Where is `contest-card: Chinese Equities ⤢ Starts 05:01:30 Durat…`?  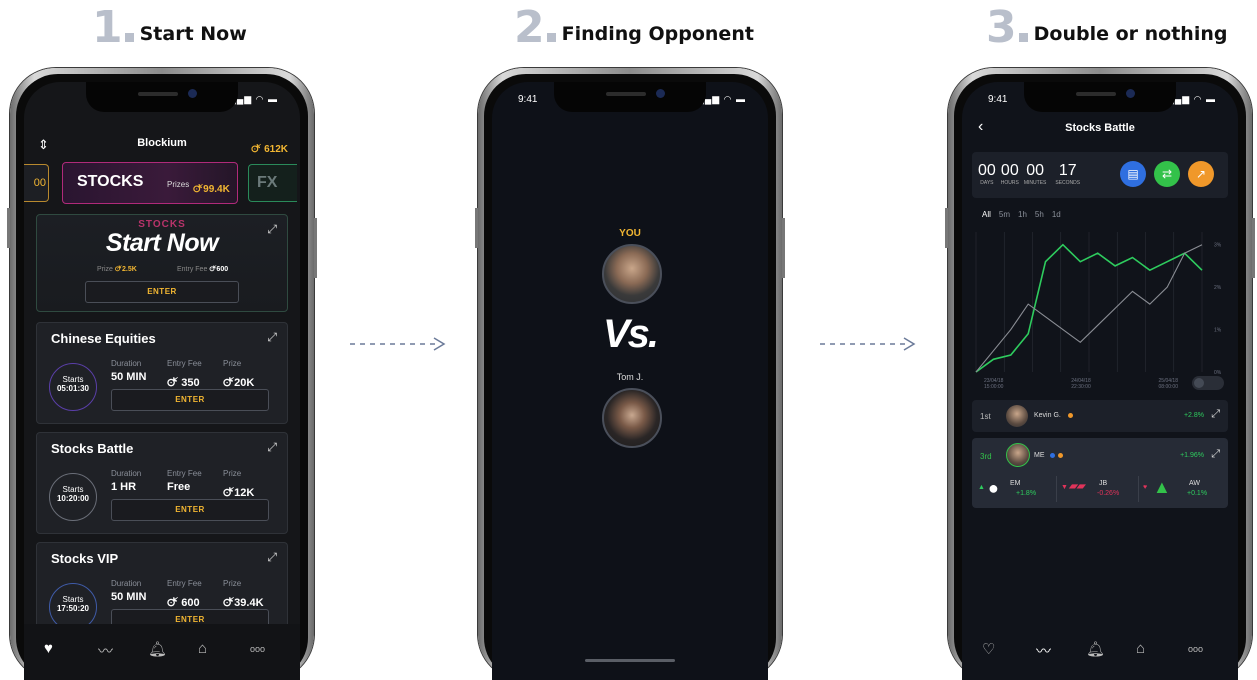
contest-card: Chinese Equities ⤢ Starts 05:01:30 Durat… is located at coordinates (162, 373).